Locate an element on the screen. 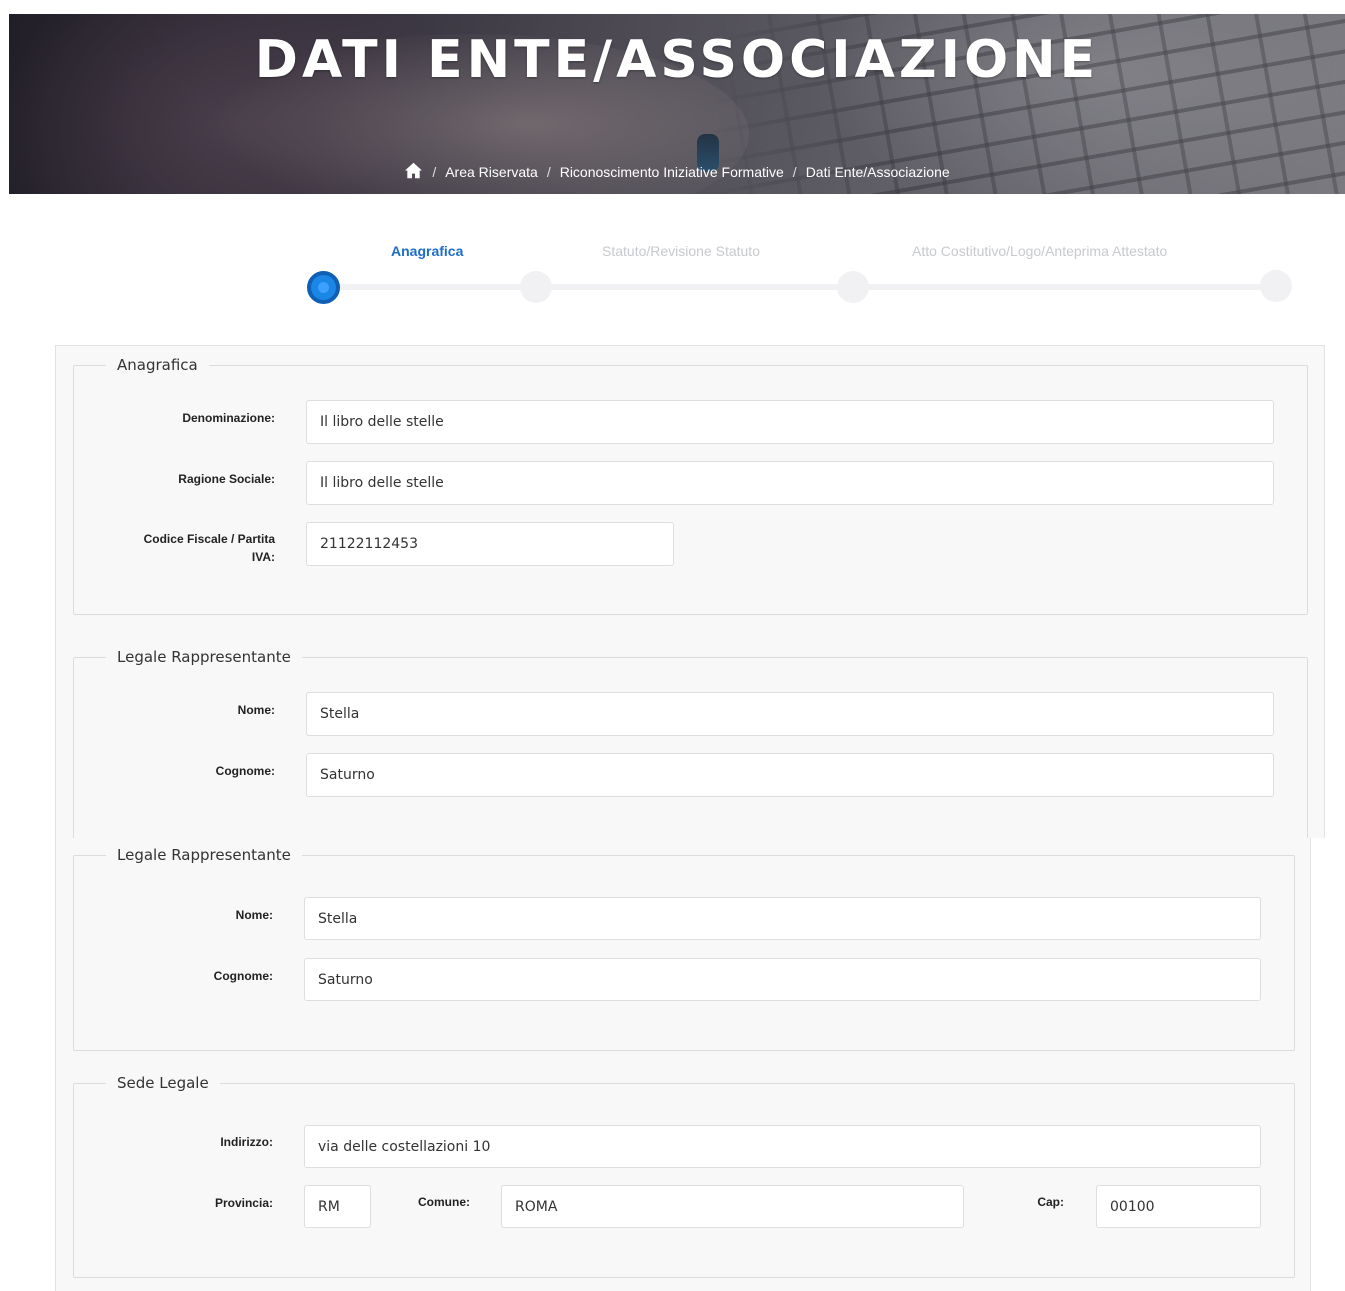 Image resolution: width=1345 pixels, height=1291 pixels. step-end-marker is located at coordinates (1276, 286).